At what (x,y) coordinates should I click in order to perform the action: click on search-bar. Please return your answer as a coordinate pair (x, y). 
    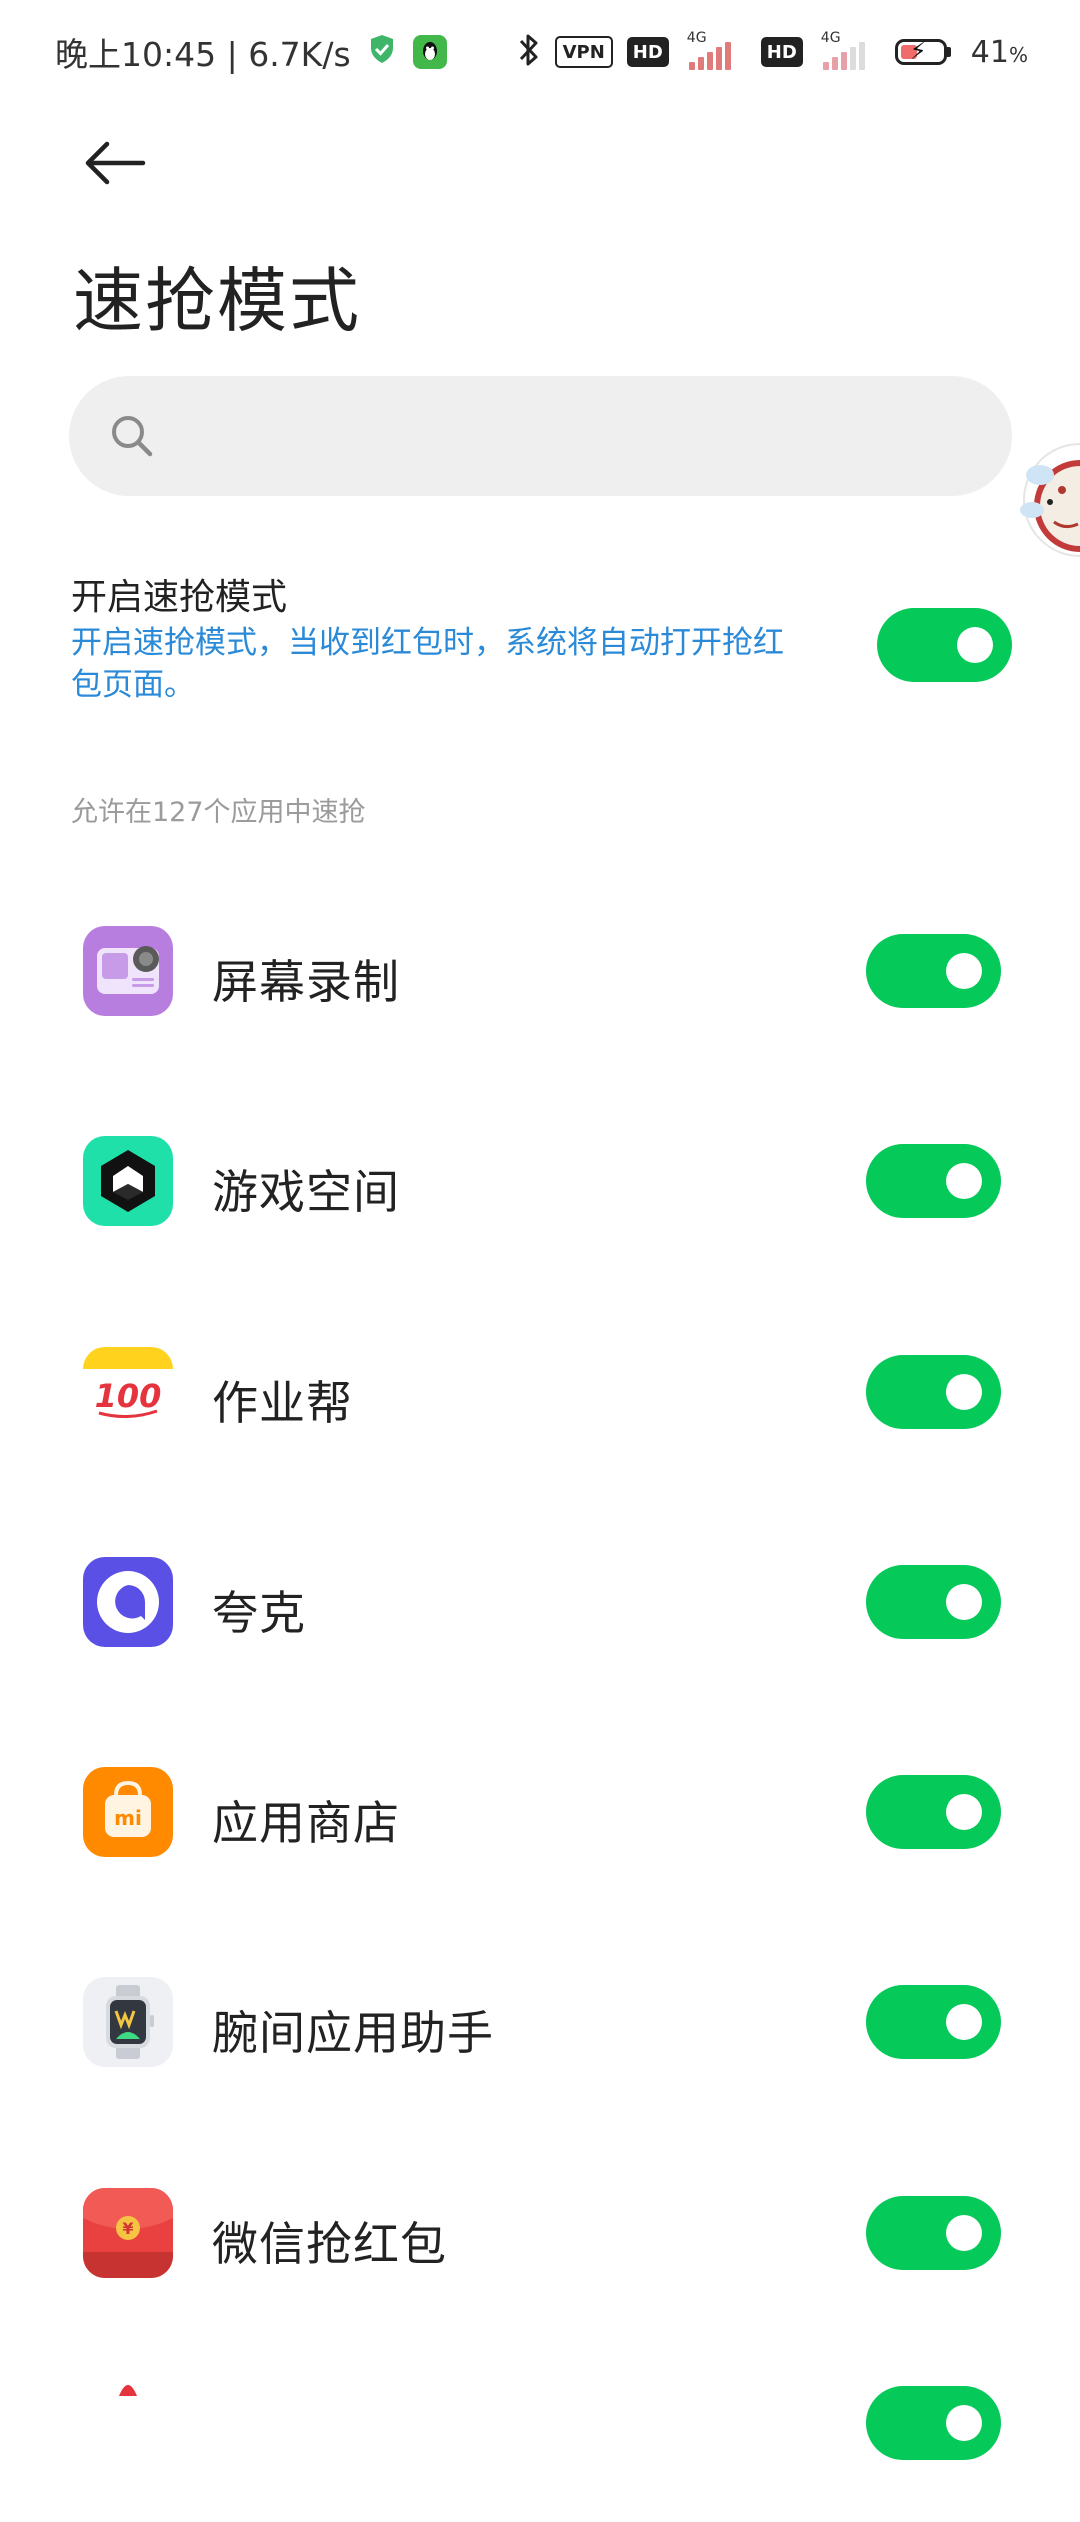
    Looking at the image, I should click on (540, 436).